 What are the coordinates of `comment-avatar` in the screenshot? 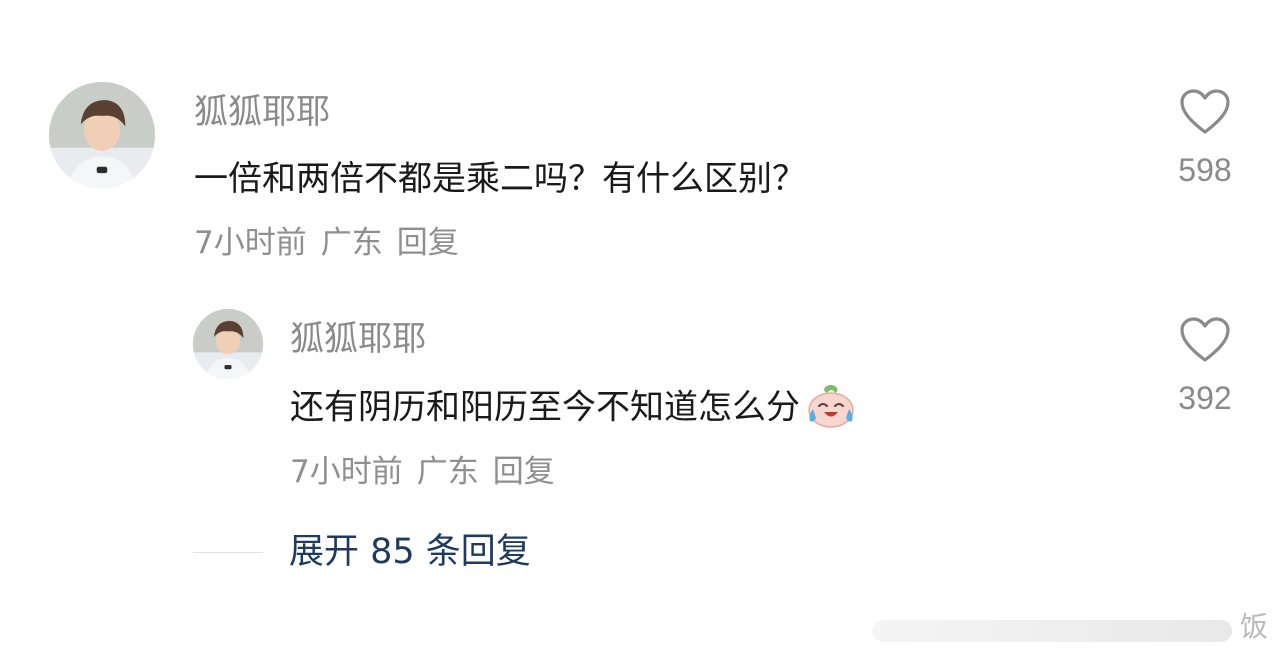 It's located at (102, 135).